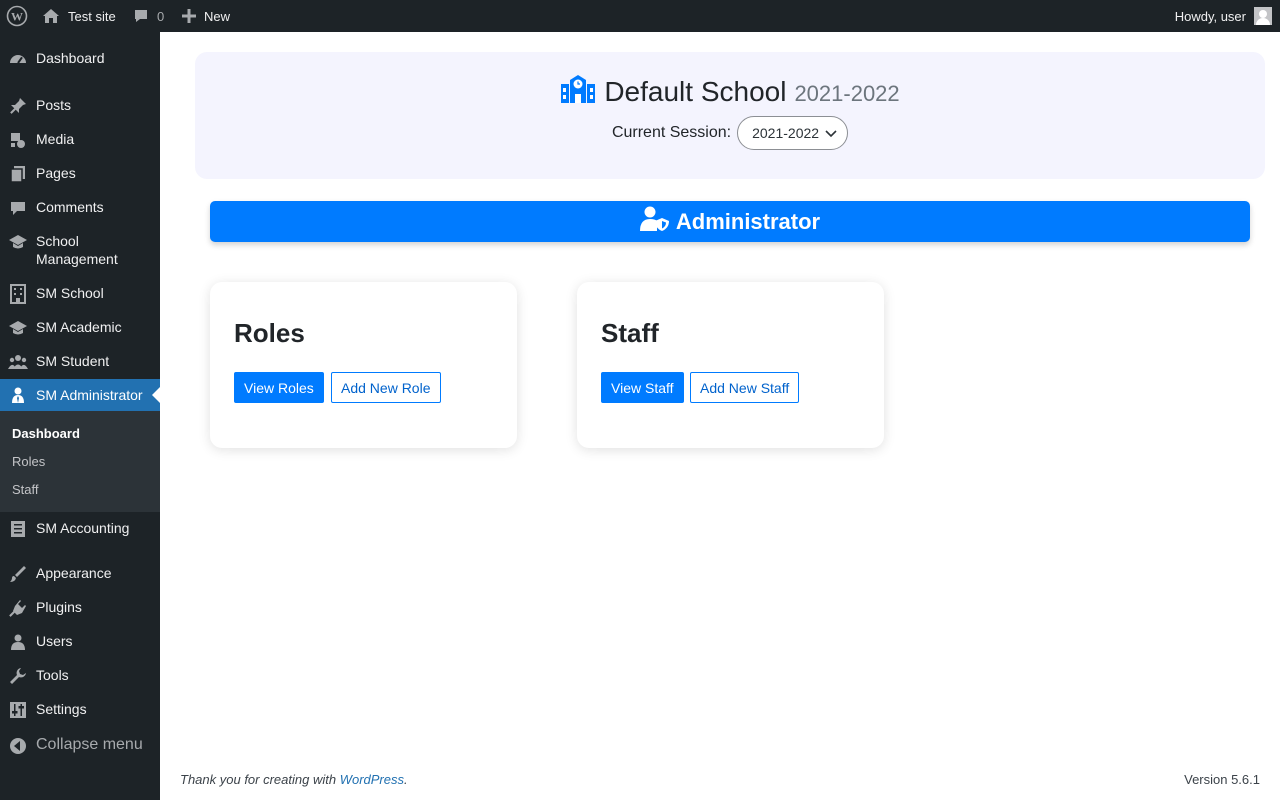  What do you see at coordinates (18, 106) in the screenshot?
I see `pin-icon` at bounding box center [18, 106].